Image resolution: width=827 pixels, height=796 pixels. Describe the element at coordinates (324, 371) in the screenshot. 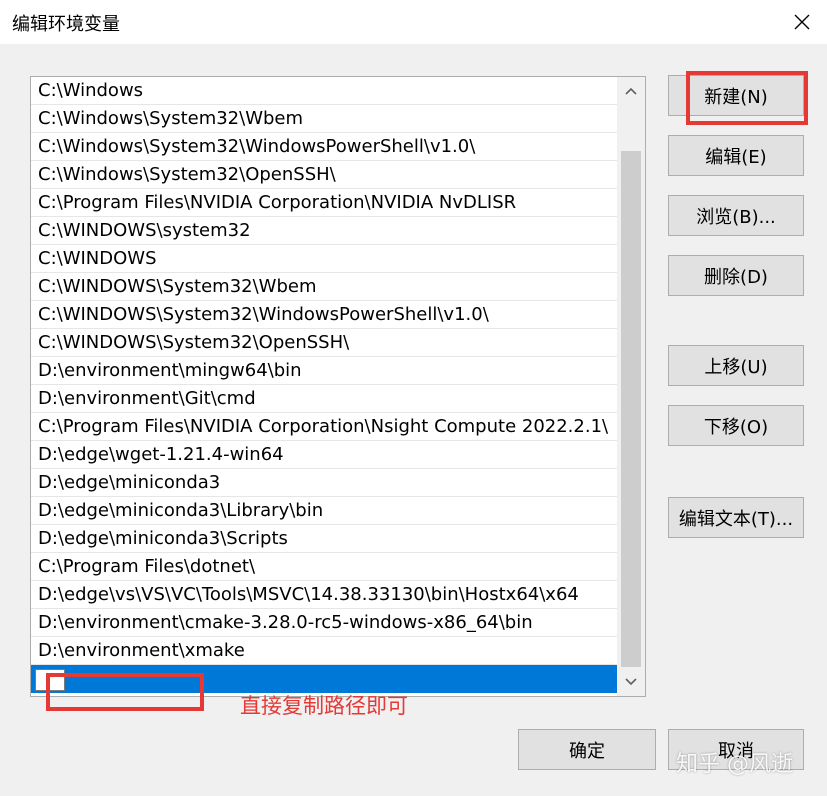

I see `path-list-item: D:\environment\mingw64\bin` at that location.